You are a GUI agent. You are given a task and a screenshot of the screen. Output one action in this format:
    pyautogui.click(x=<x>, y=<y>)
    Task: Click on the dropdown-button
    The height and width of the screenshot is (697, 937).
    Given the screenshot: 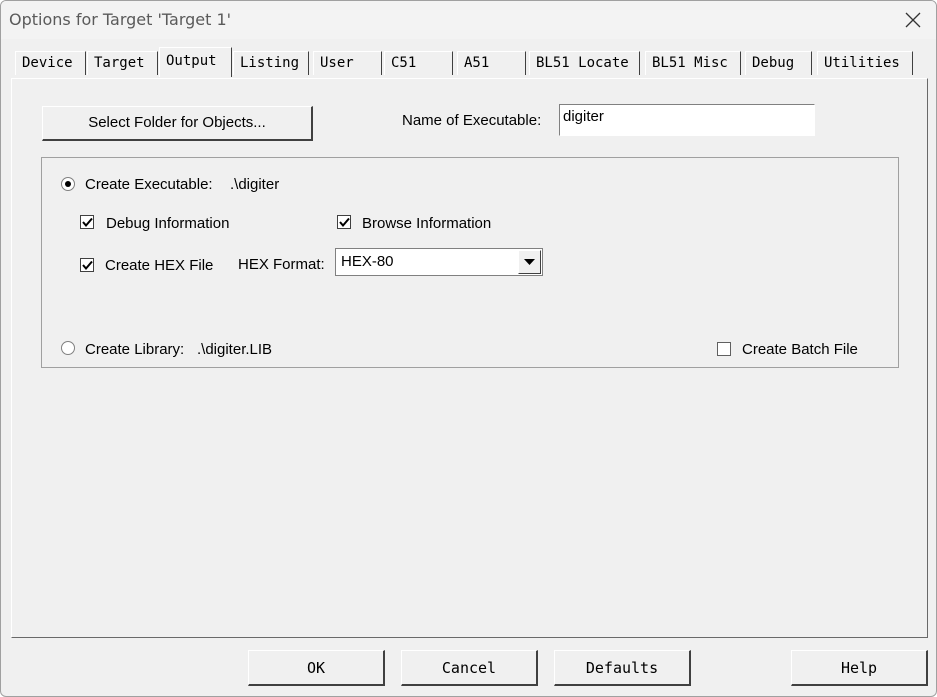 What is the action you would take?
    pyautogui.click(x=529, y=262)
    